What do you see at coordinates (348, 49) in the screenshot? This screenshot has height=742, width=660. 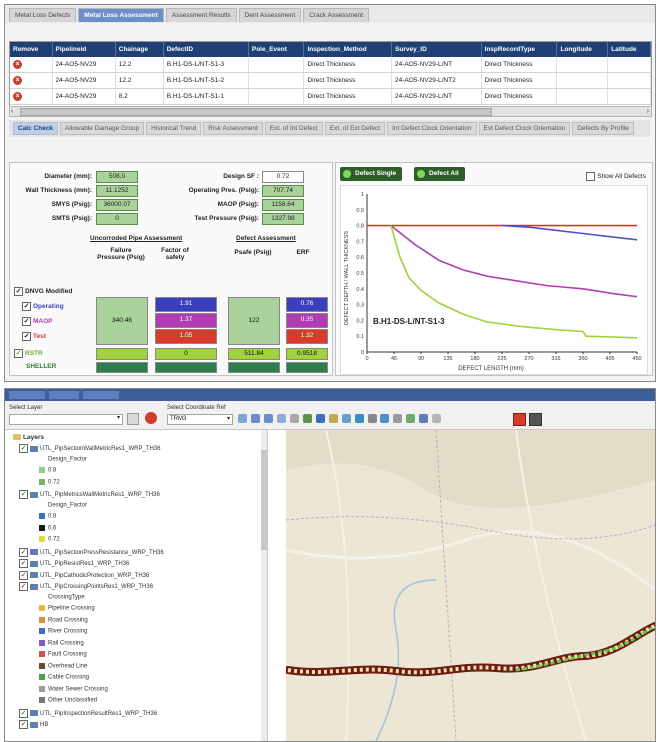 I see `col-inspection-method: Inspection_Method` at bounding box center [348, 49].